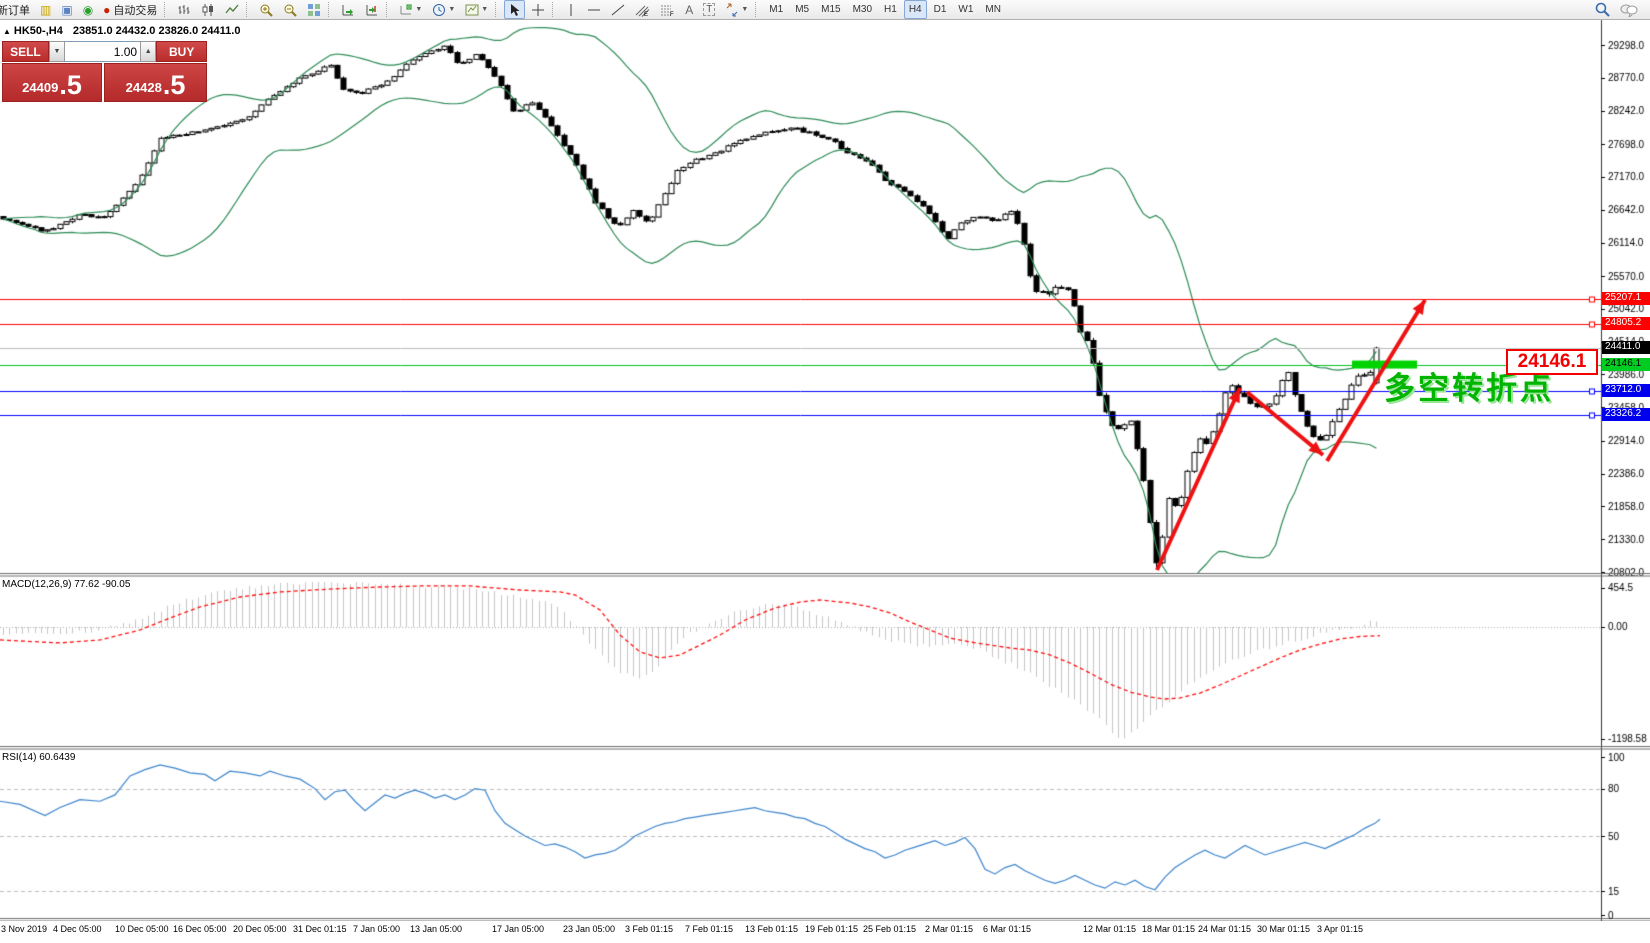 The width and height of the screenshot is (1650, 943). What do you see at coordinates (439, 10) in the screenshot?
I see `periods-clock-icon` at bounding box center [439, 10].